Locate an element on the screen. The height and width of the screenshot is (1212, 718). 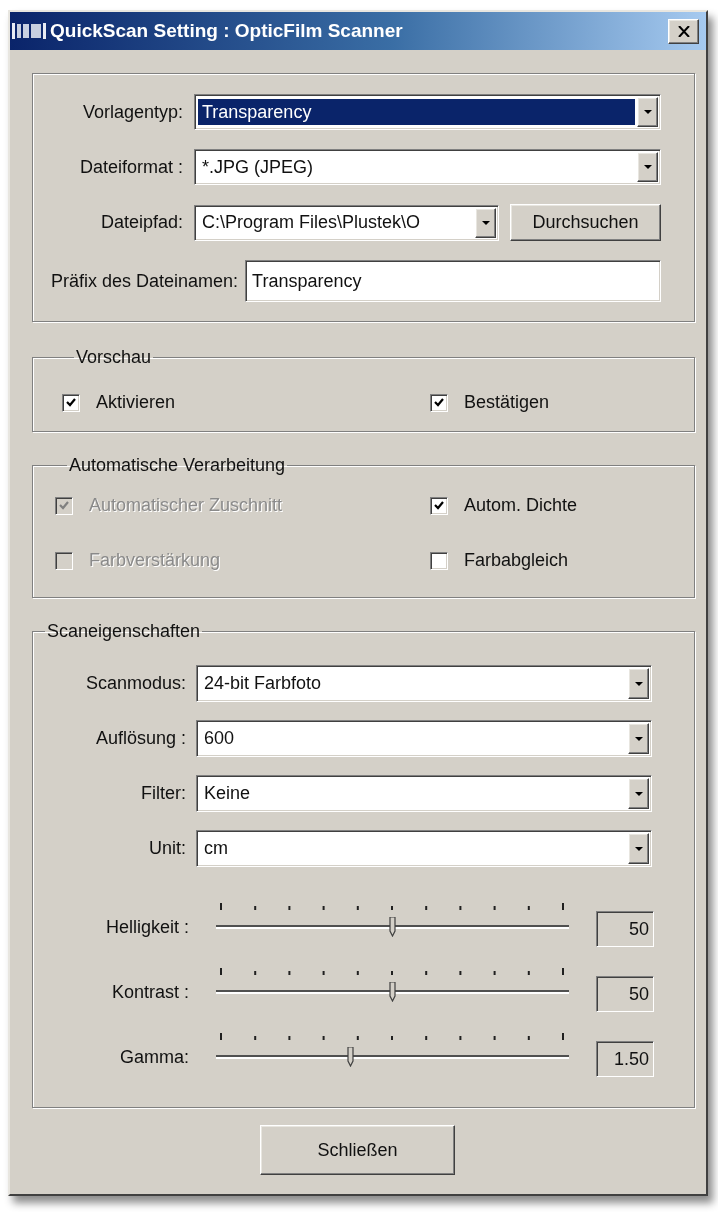
text-field: Transparency is located at coordinates (453, 281).